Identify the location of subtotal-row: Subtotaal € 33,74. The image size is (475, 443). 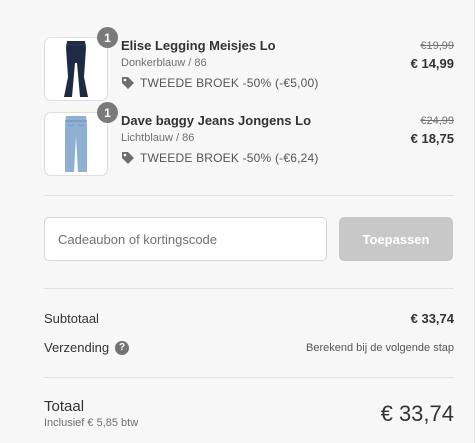
(249, 318).